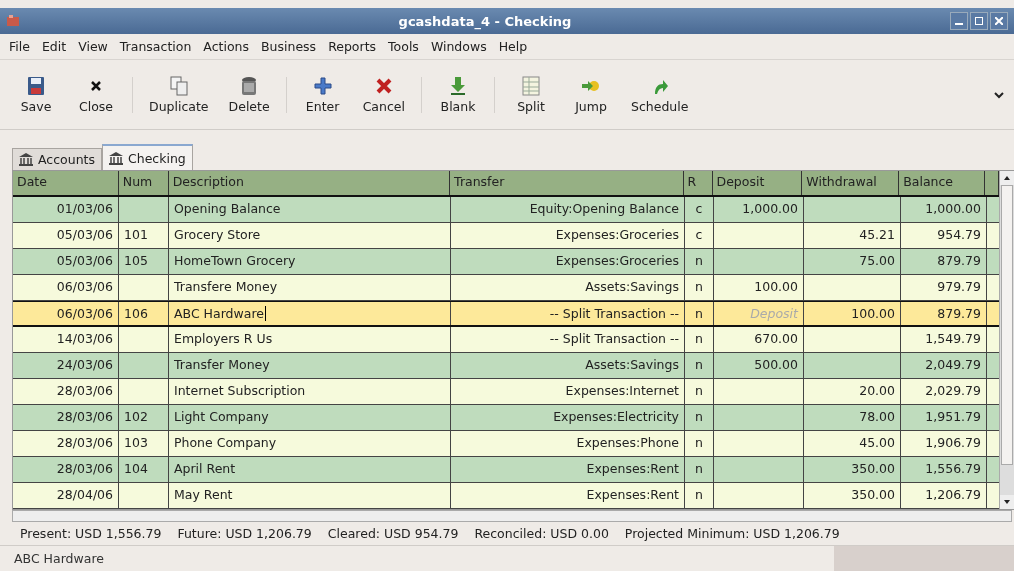 The width and height of the screenshot is (1014, 571). What do you see at coordinates (136, 234) in the screenshot?
I see `table-cell: 101` at bounding box center [136, 234].